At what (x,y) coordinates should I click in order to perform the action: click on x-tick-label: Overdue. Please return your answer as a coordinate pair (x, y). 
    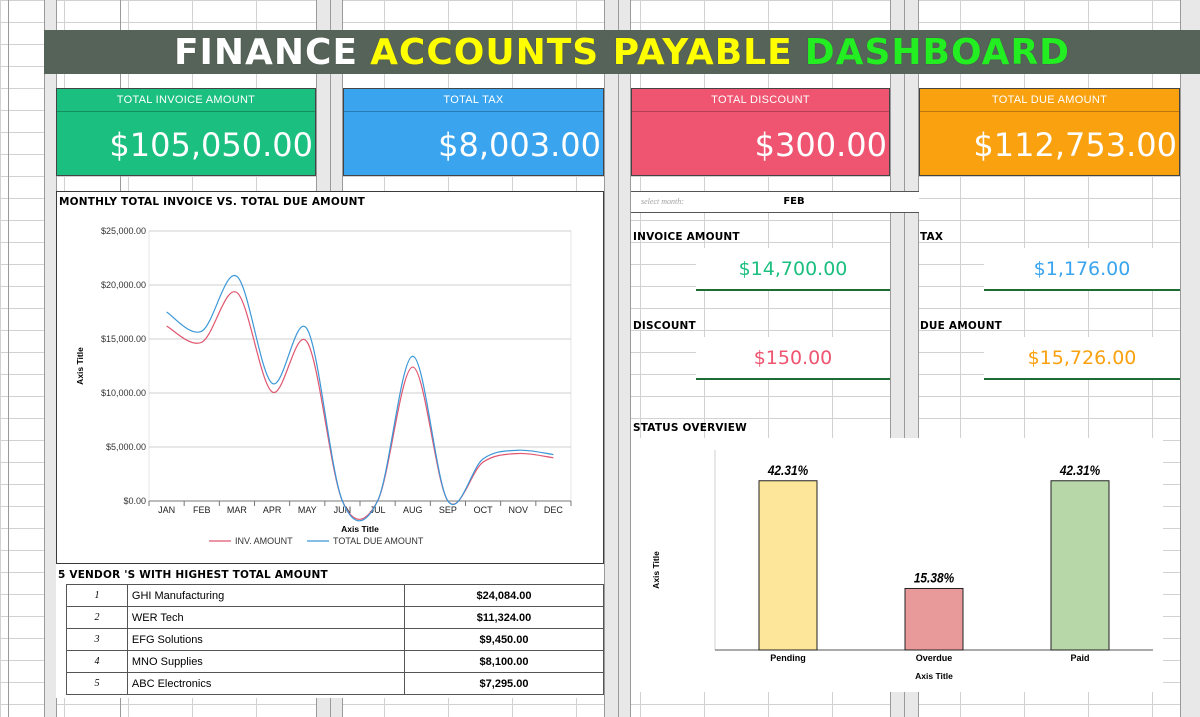
    Looking at the image, I should click on (934, 658).